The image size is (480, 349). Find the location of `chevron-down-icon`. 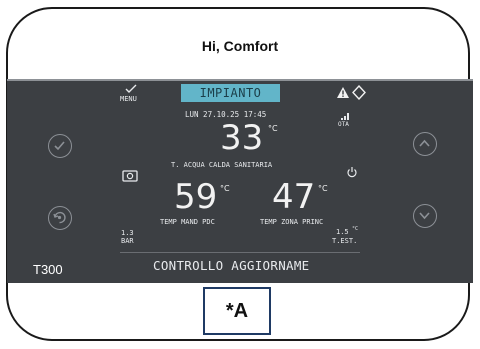

chevron-down-icon is located at coordinates (424, 216).